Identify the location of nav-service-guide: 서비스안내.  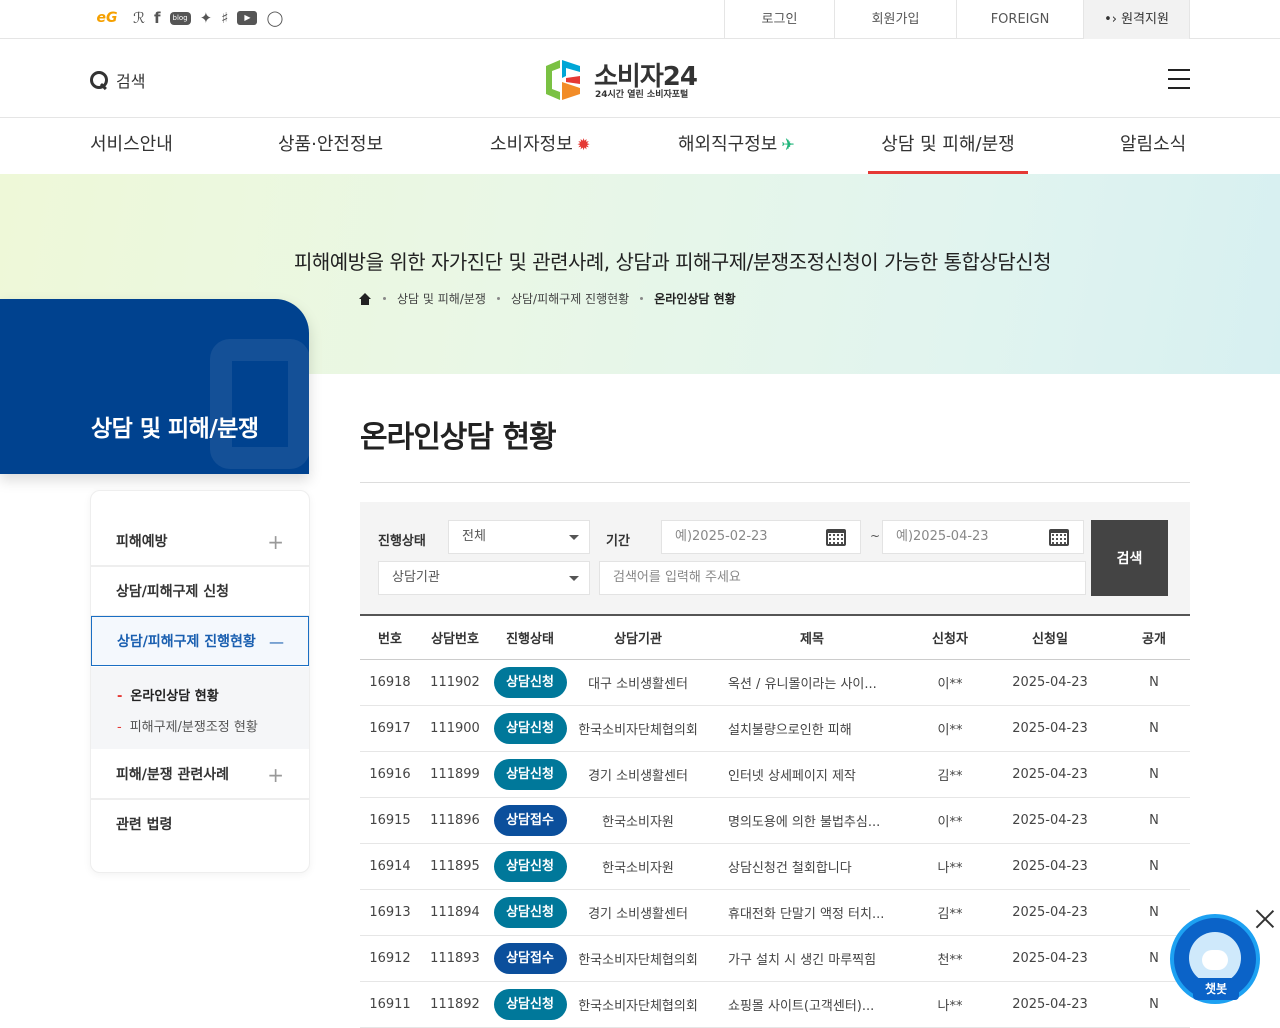
(131, 146).